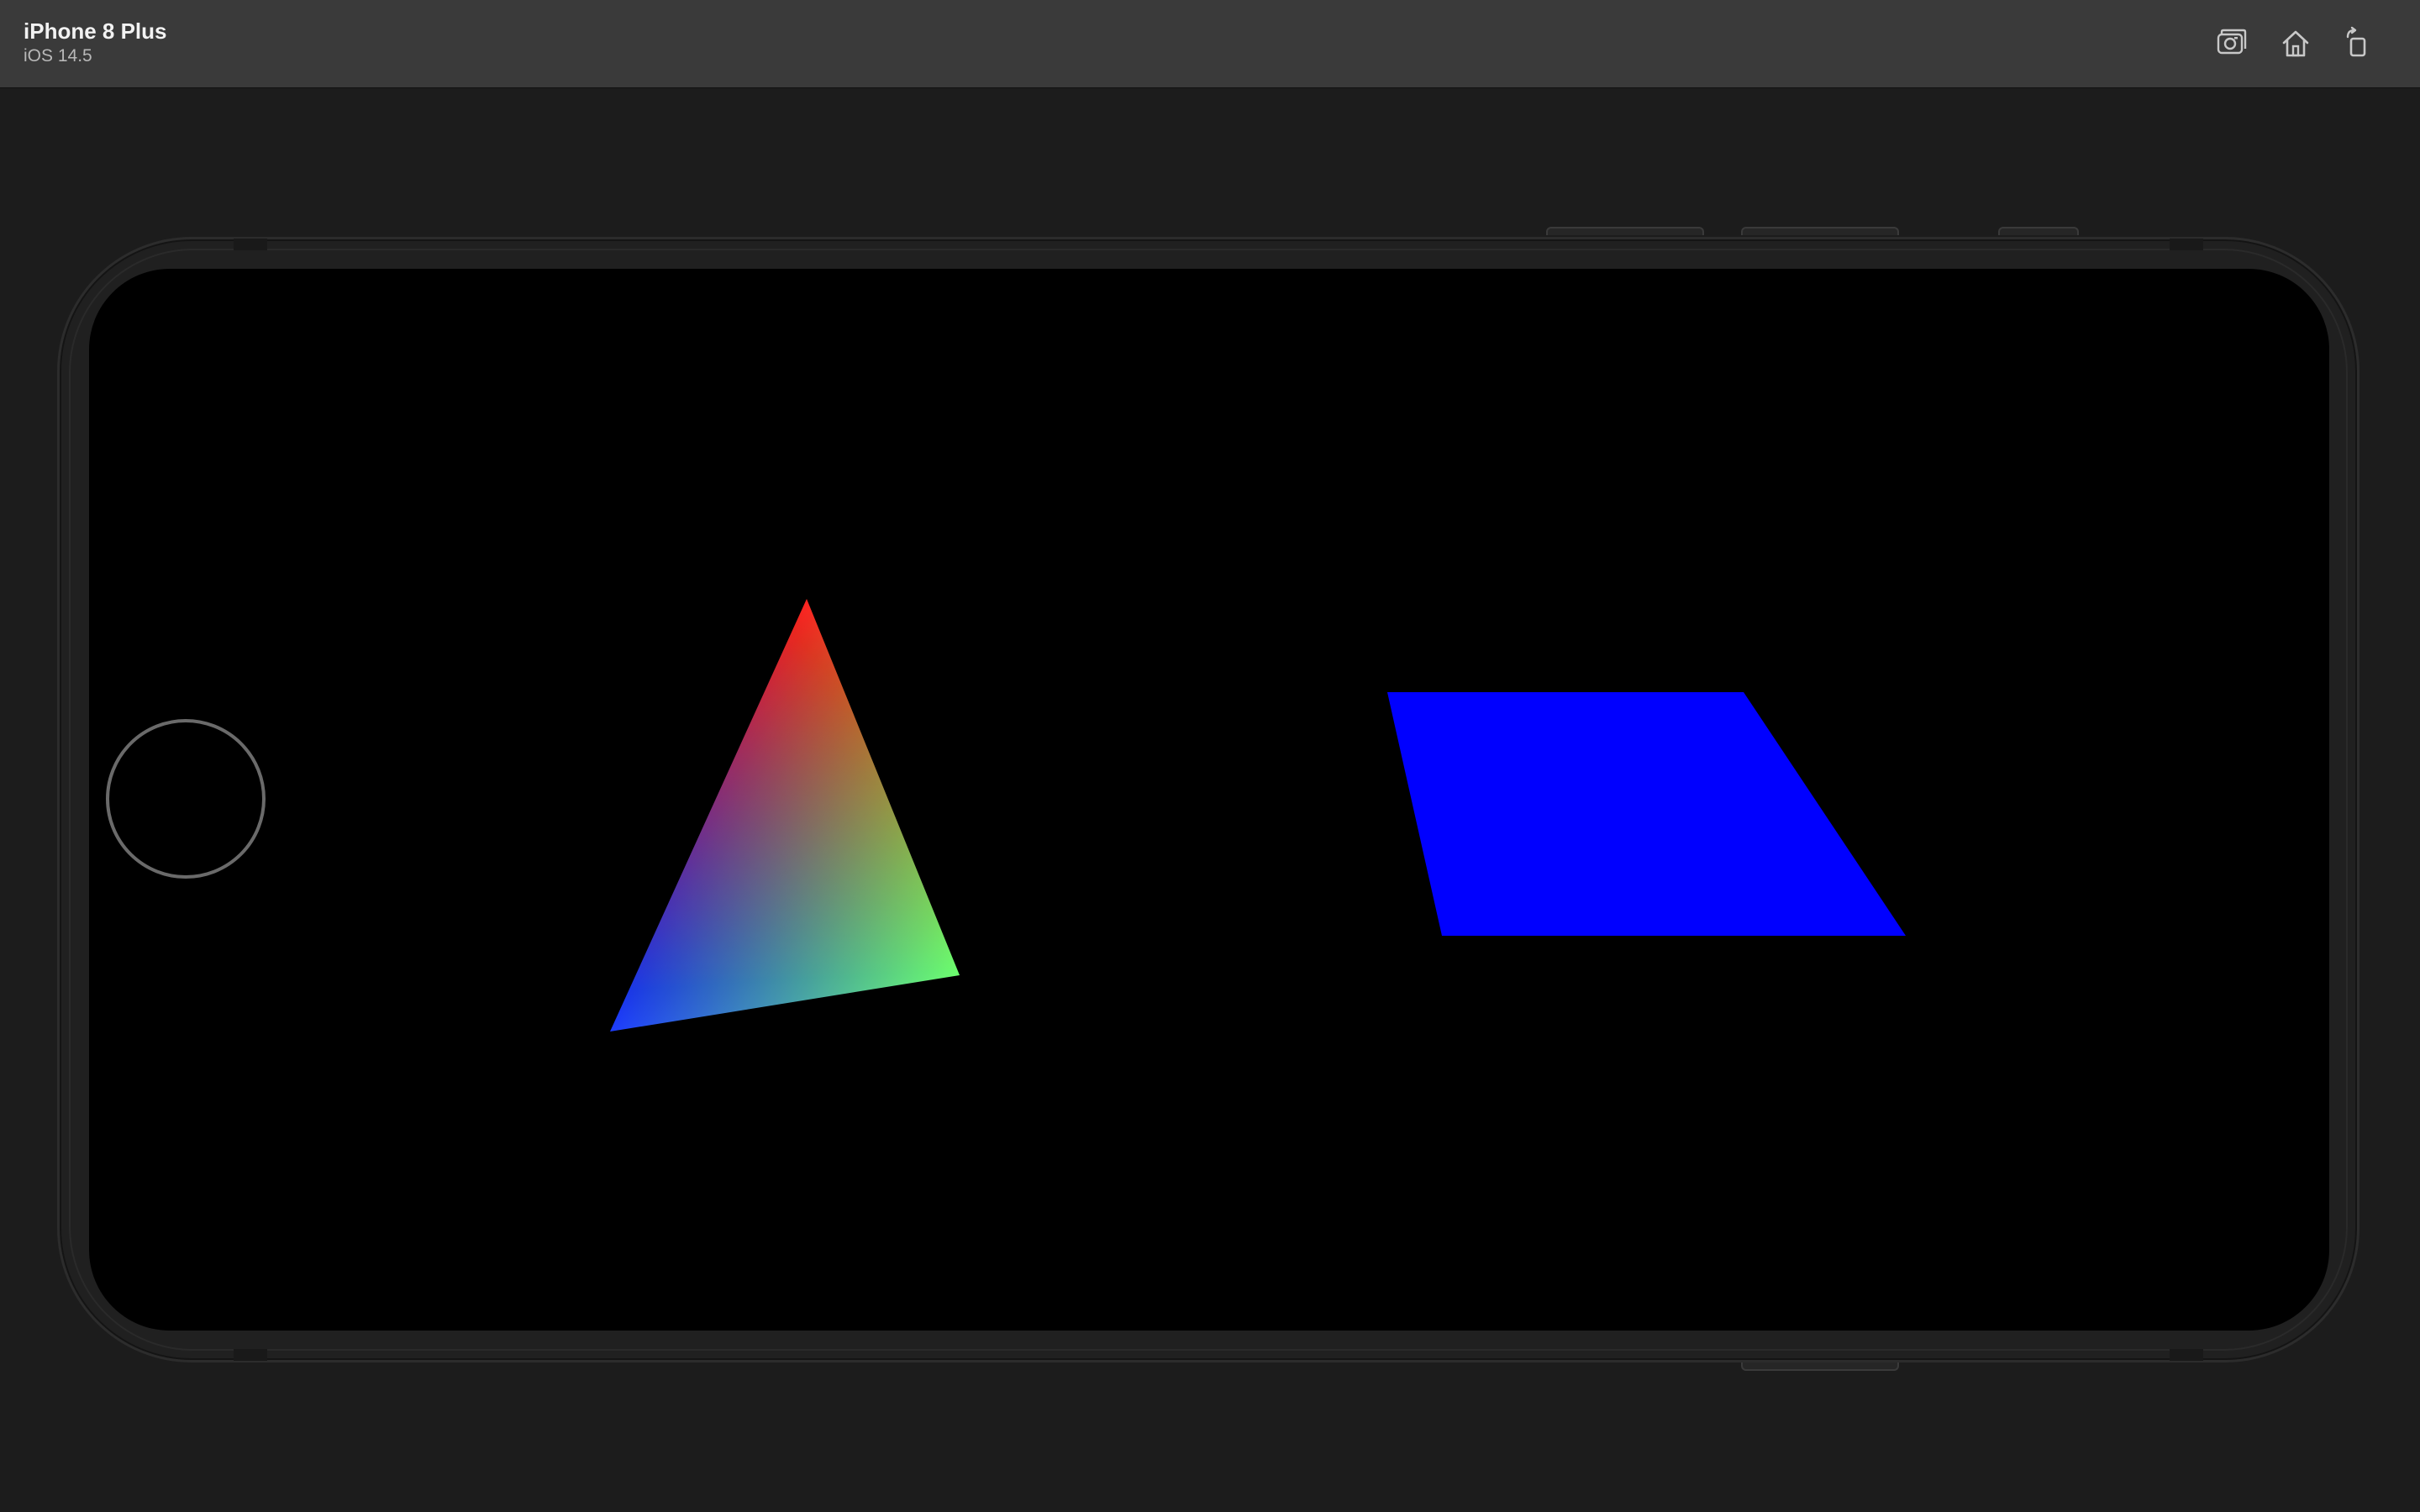  Describe the element at coordinates (58, 56) in the screenshot. I see `os-version: iOS 14.5` at that location.